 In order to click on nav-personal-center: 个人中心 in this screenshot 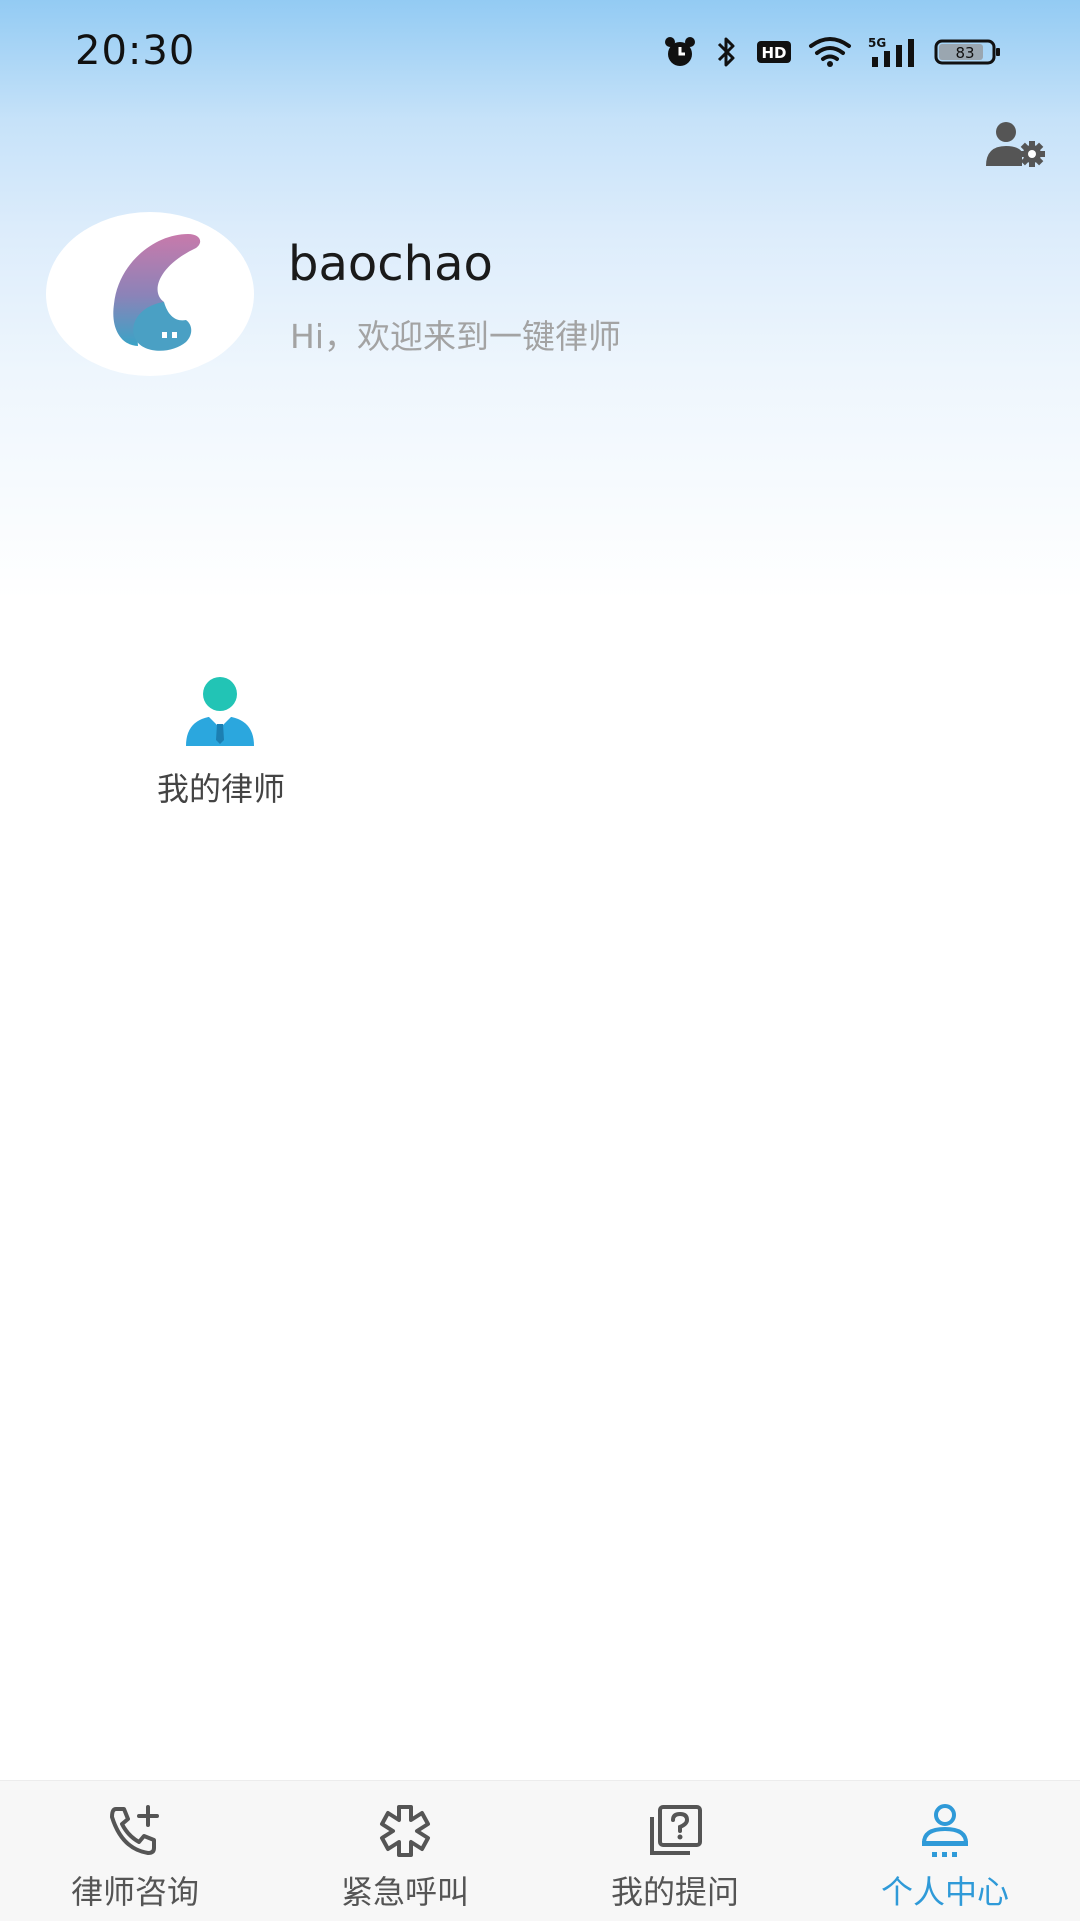, I will do `click(945, 1851)`.